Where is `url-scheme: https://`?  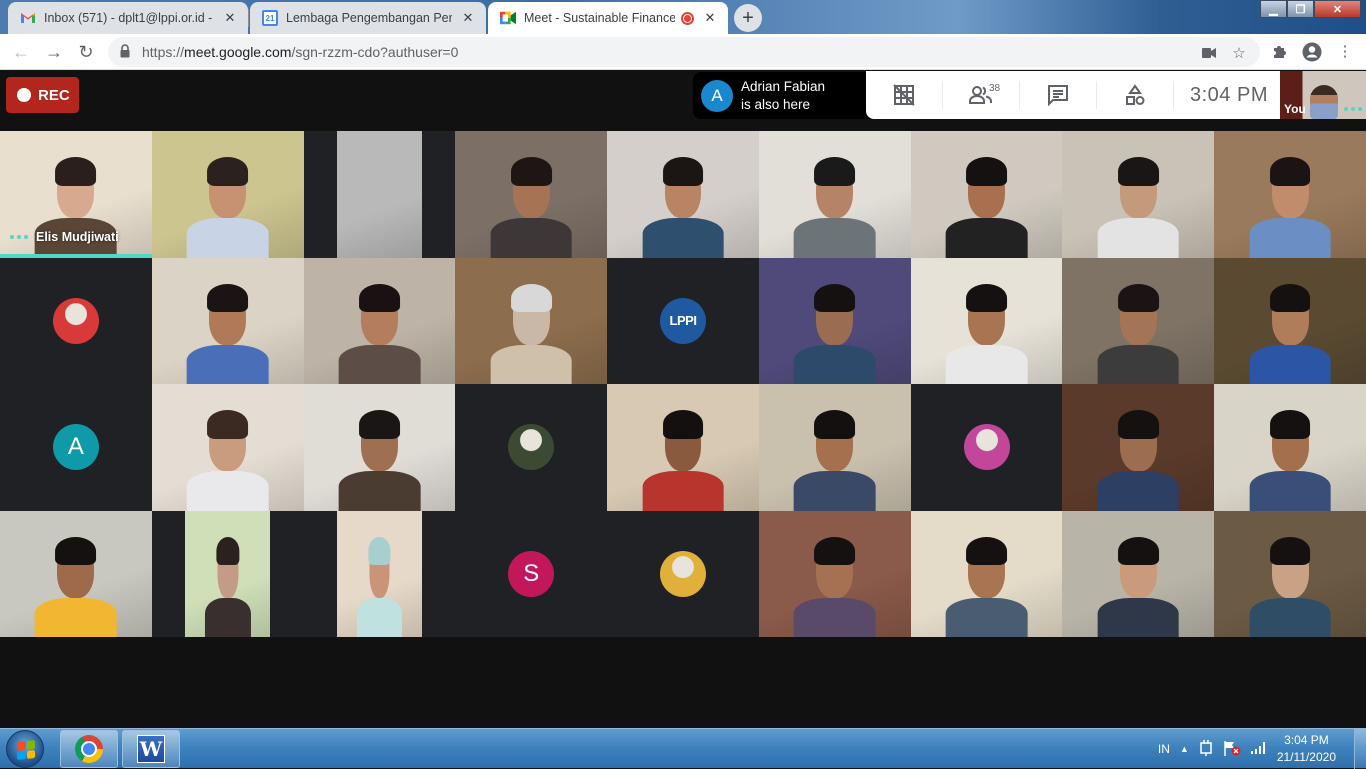
url-scheme: https:// is located at coordinates (163, 52).